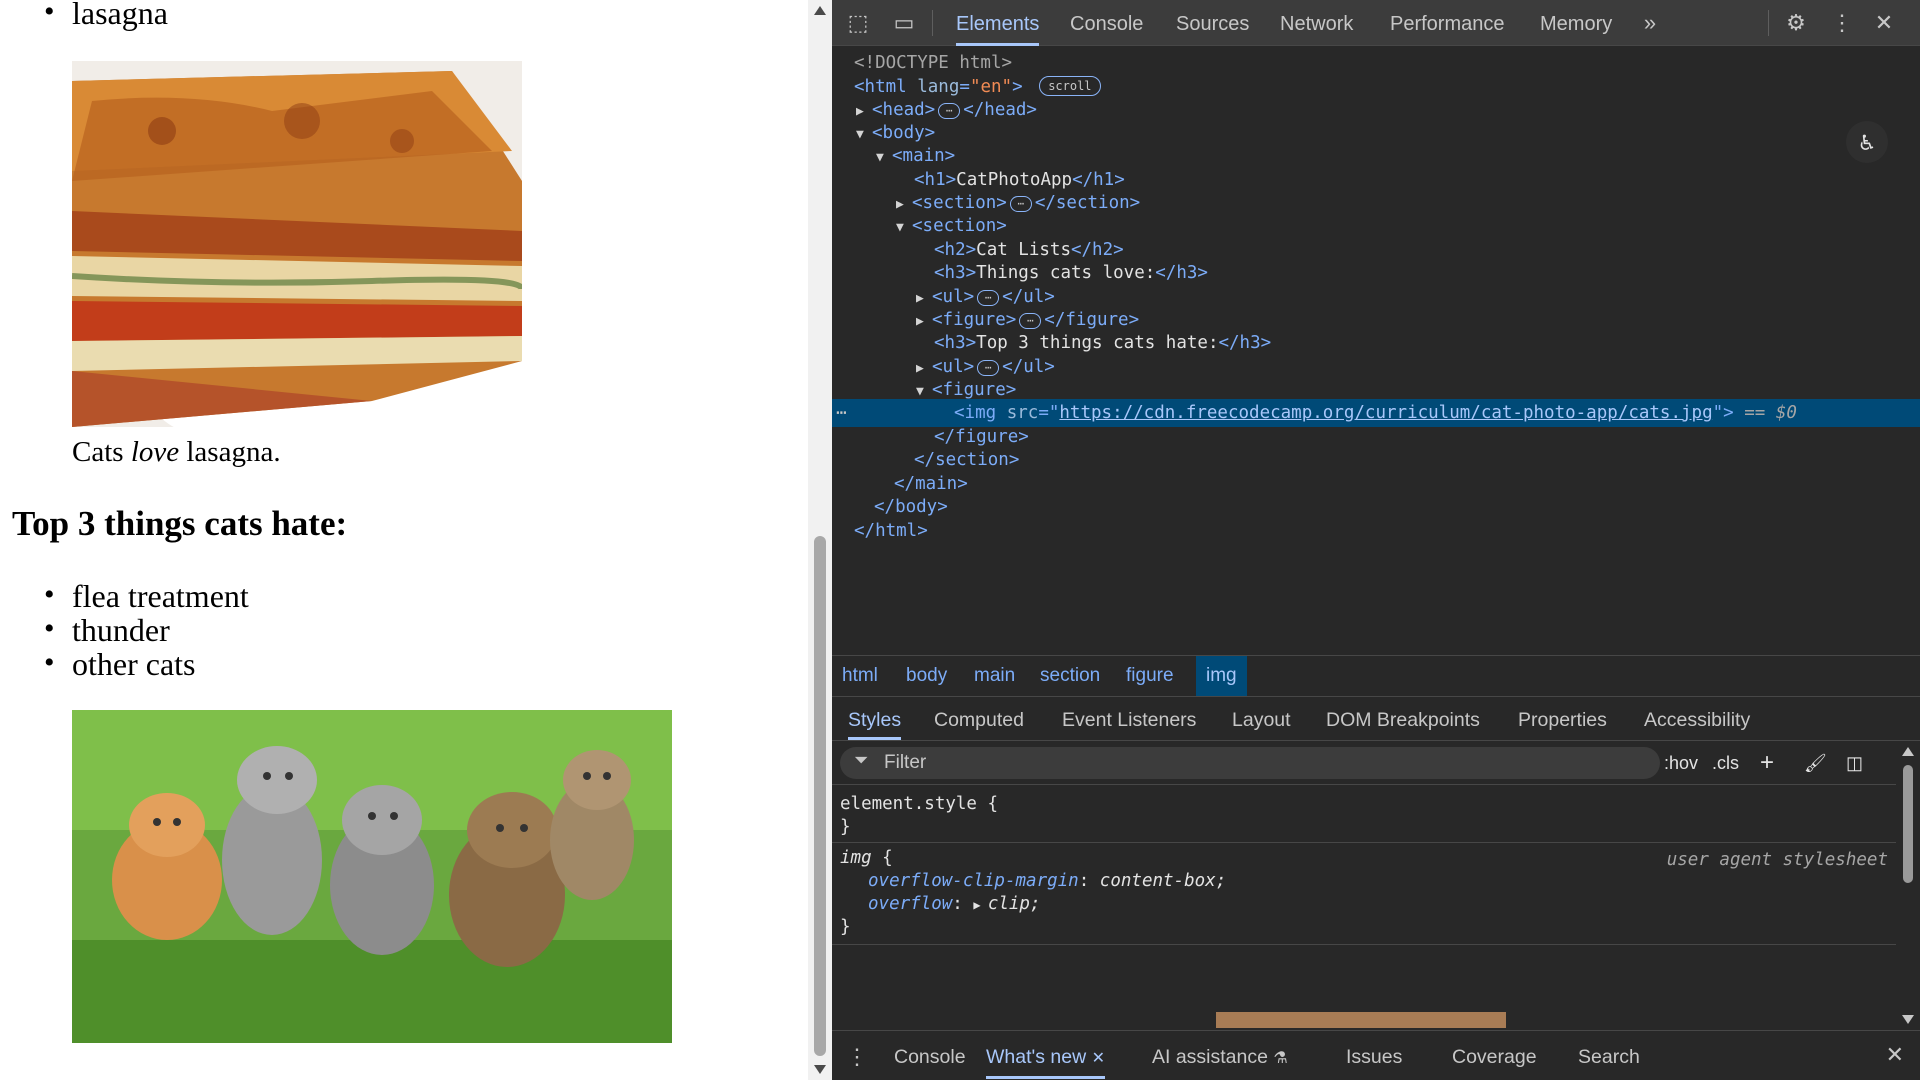 This screenshot has height=1080, width=1920. Describe the element at coordinates (904, 110) in the screenshot. I see `tag-text: <head>` at that location.